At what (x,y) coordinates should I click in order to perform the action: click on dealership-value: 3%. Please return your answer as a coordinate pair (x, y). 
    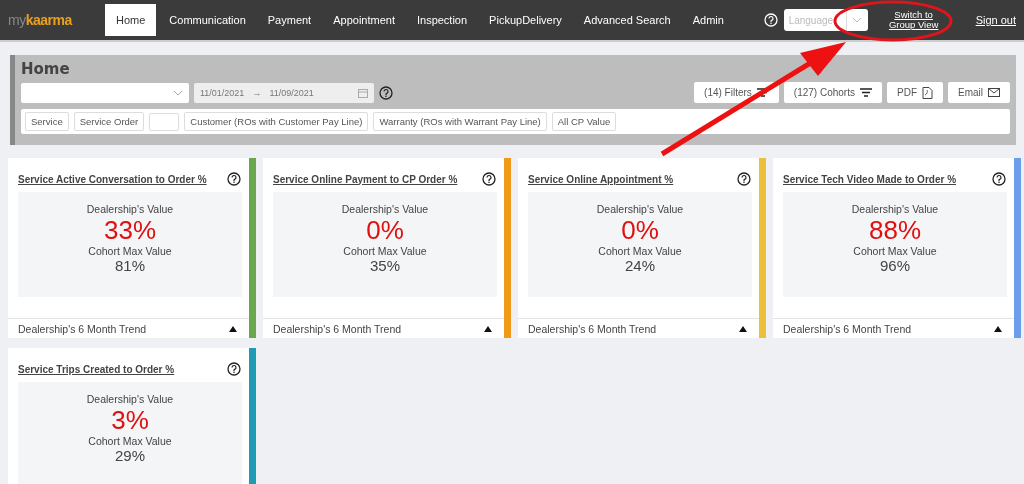
    Looking at the image, I should click on (130, 420).